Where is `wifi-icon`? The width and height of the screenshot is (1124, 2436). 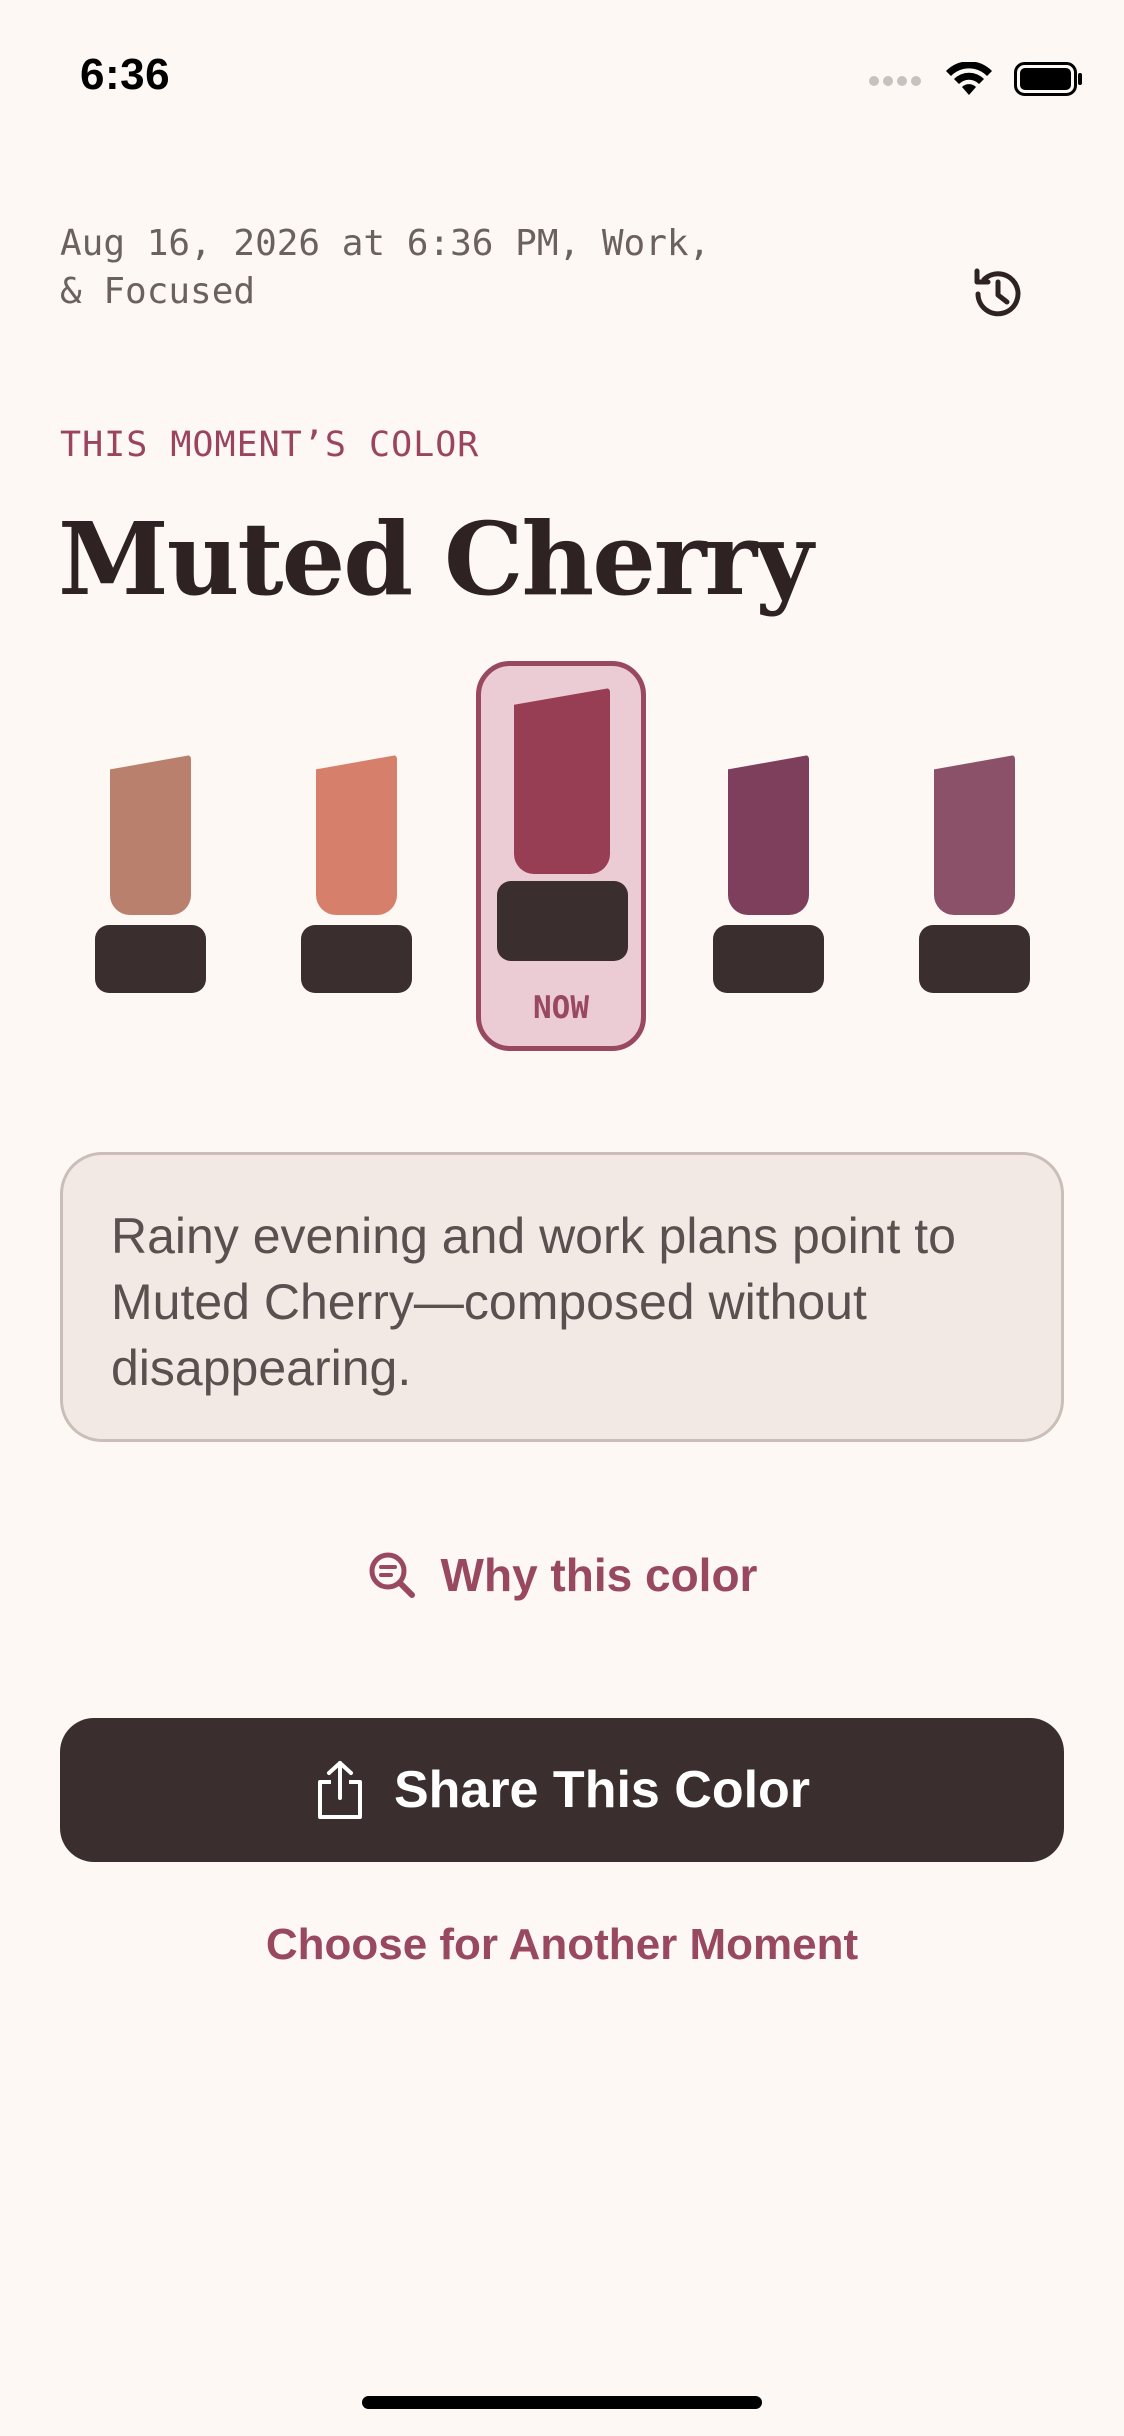
wifi-icon is located at coordinates (969, 78).